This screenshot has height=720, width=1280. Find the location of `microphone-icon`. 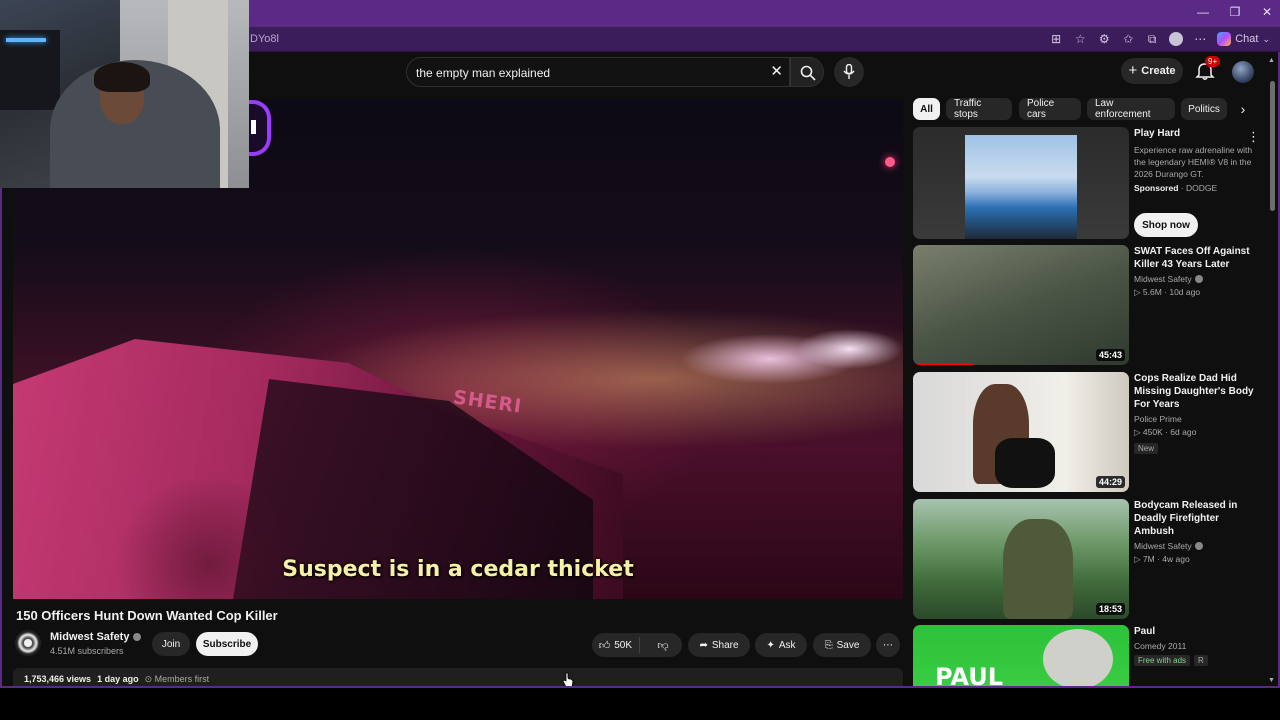

microphone-icon is located at coordinates (849, 71).